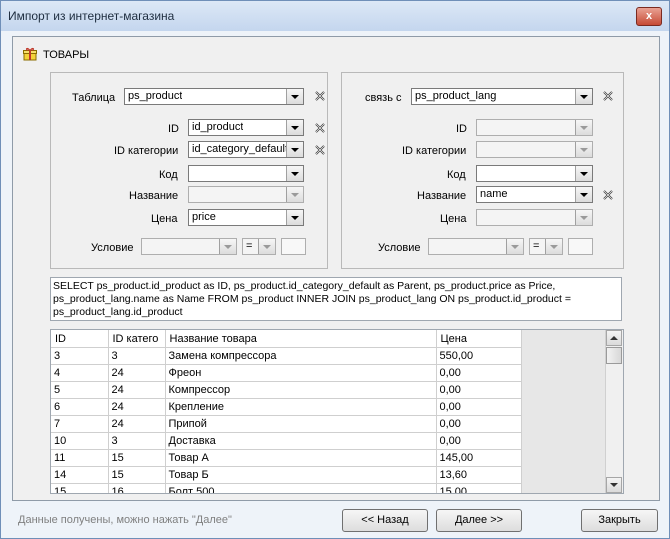 The width and height of the screenshot is (670, 539). I want to click on table-row: 7 24 Припой 0,00, so click(286, 424).